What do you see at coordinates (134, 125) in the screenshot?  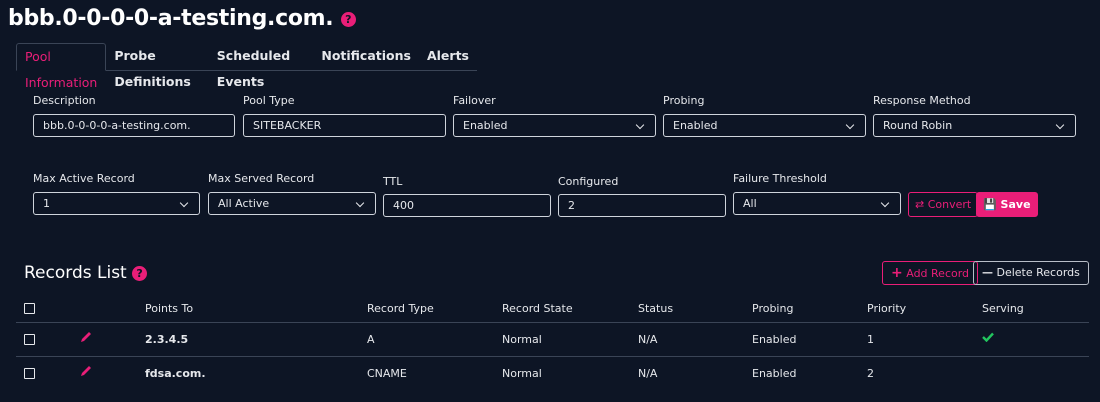 I see `description-input: bbb.0-0-0-0-a-testing.com.` at bounding box center [134, 125].